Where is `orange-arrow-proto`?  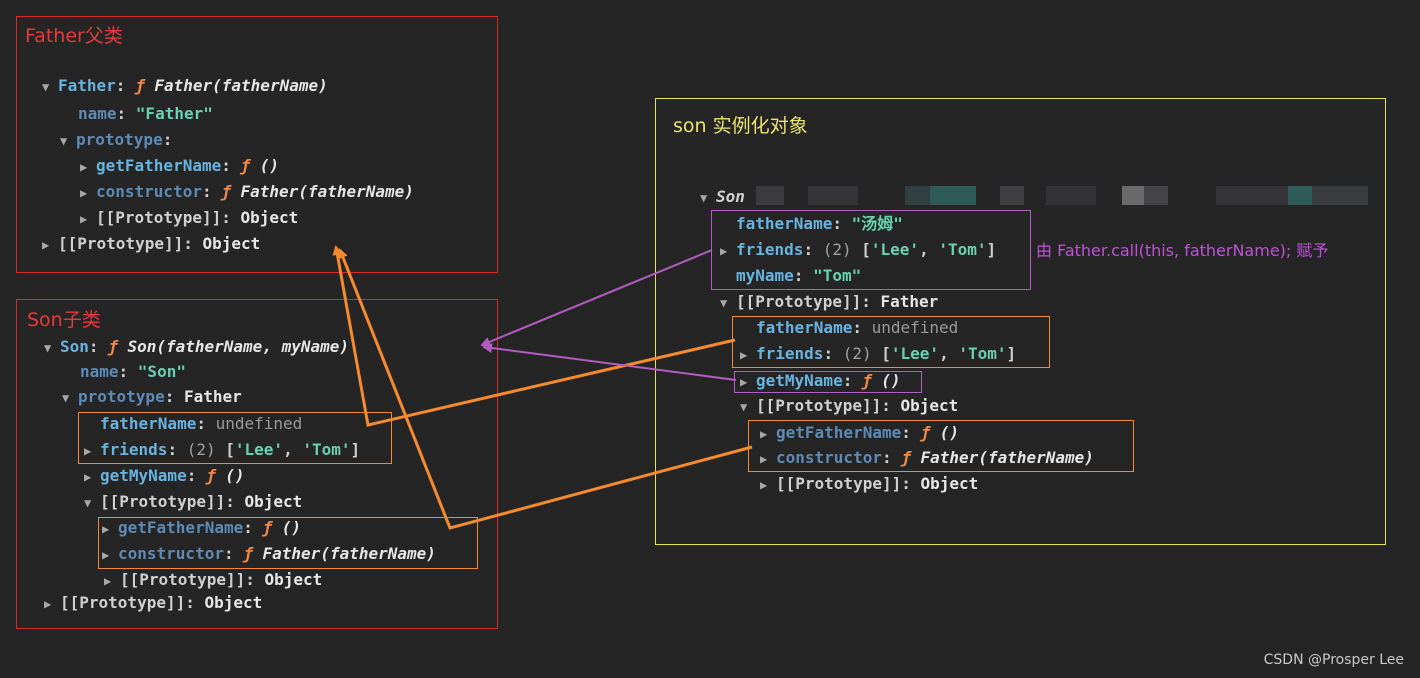 orange-arrow-proto is located at coordinates (545, 389).